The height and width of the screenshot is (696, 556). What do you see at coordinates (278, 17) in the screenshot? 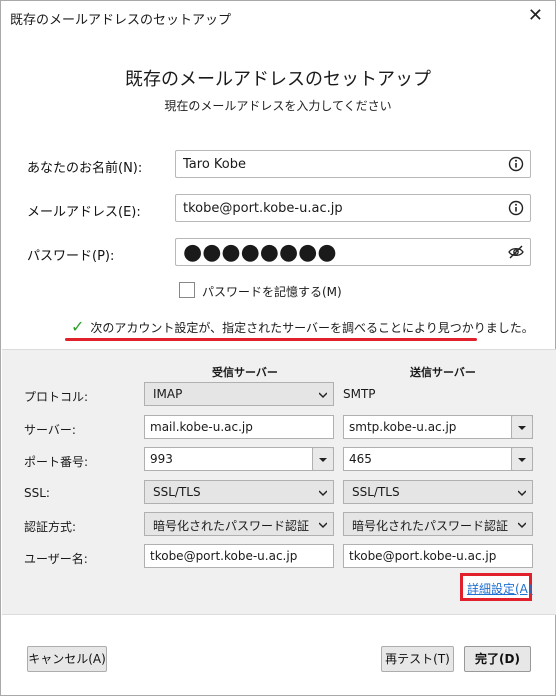
I see `title-bar: 既存のメールアドレスのセットアップ ✕` at bounding box center [278, 17].